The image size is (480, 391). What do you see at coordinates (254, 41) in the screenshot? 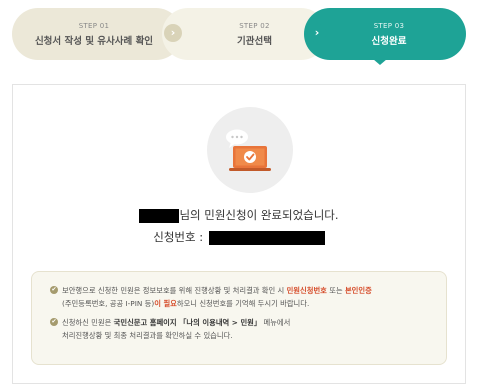
I see `step-2-label: 기관선택` at bounding box center [254, 41].